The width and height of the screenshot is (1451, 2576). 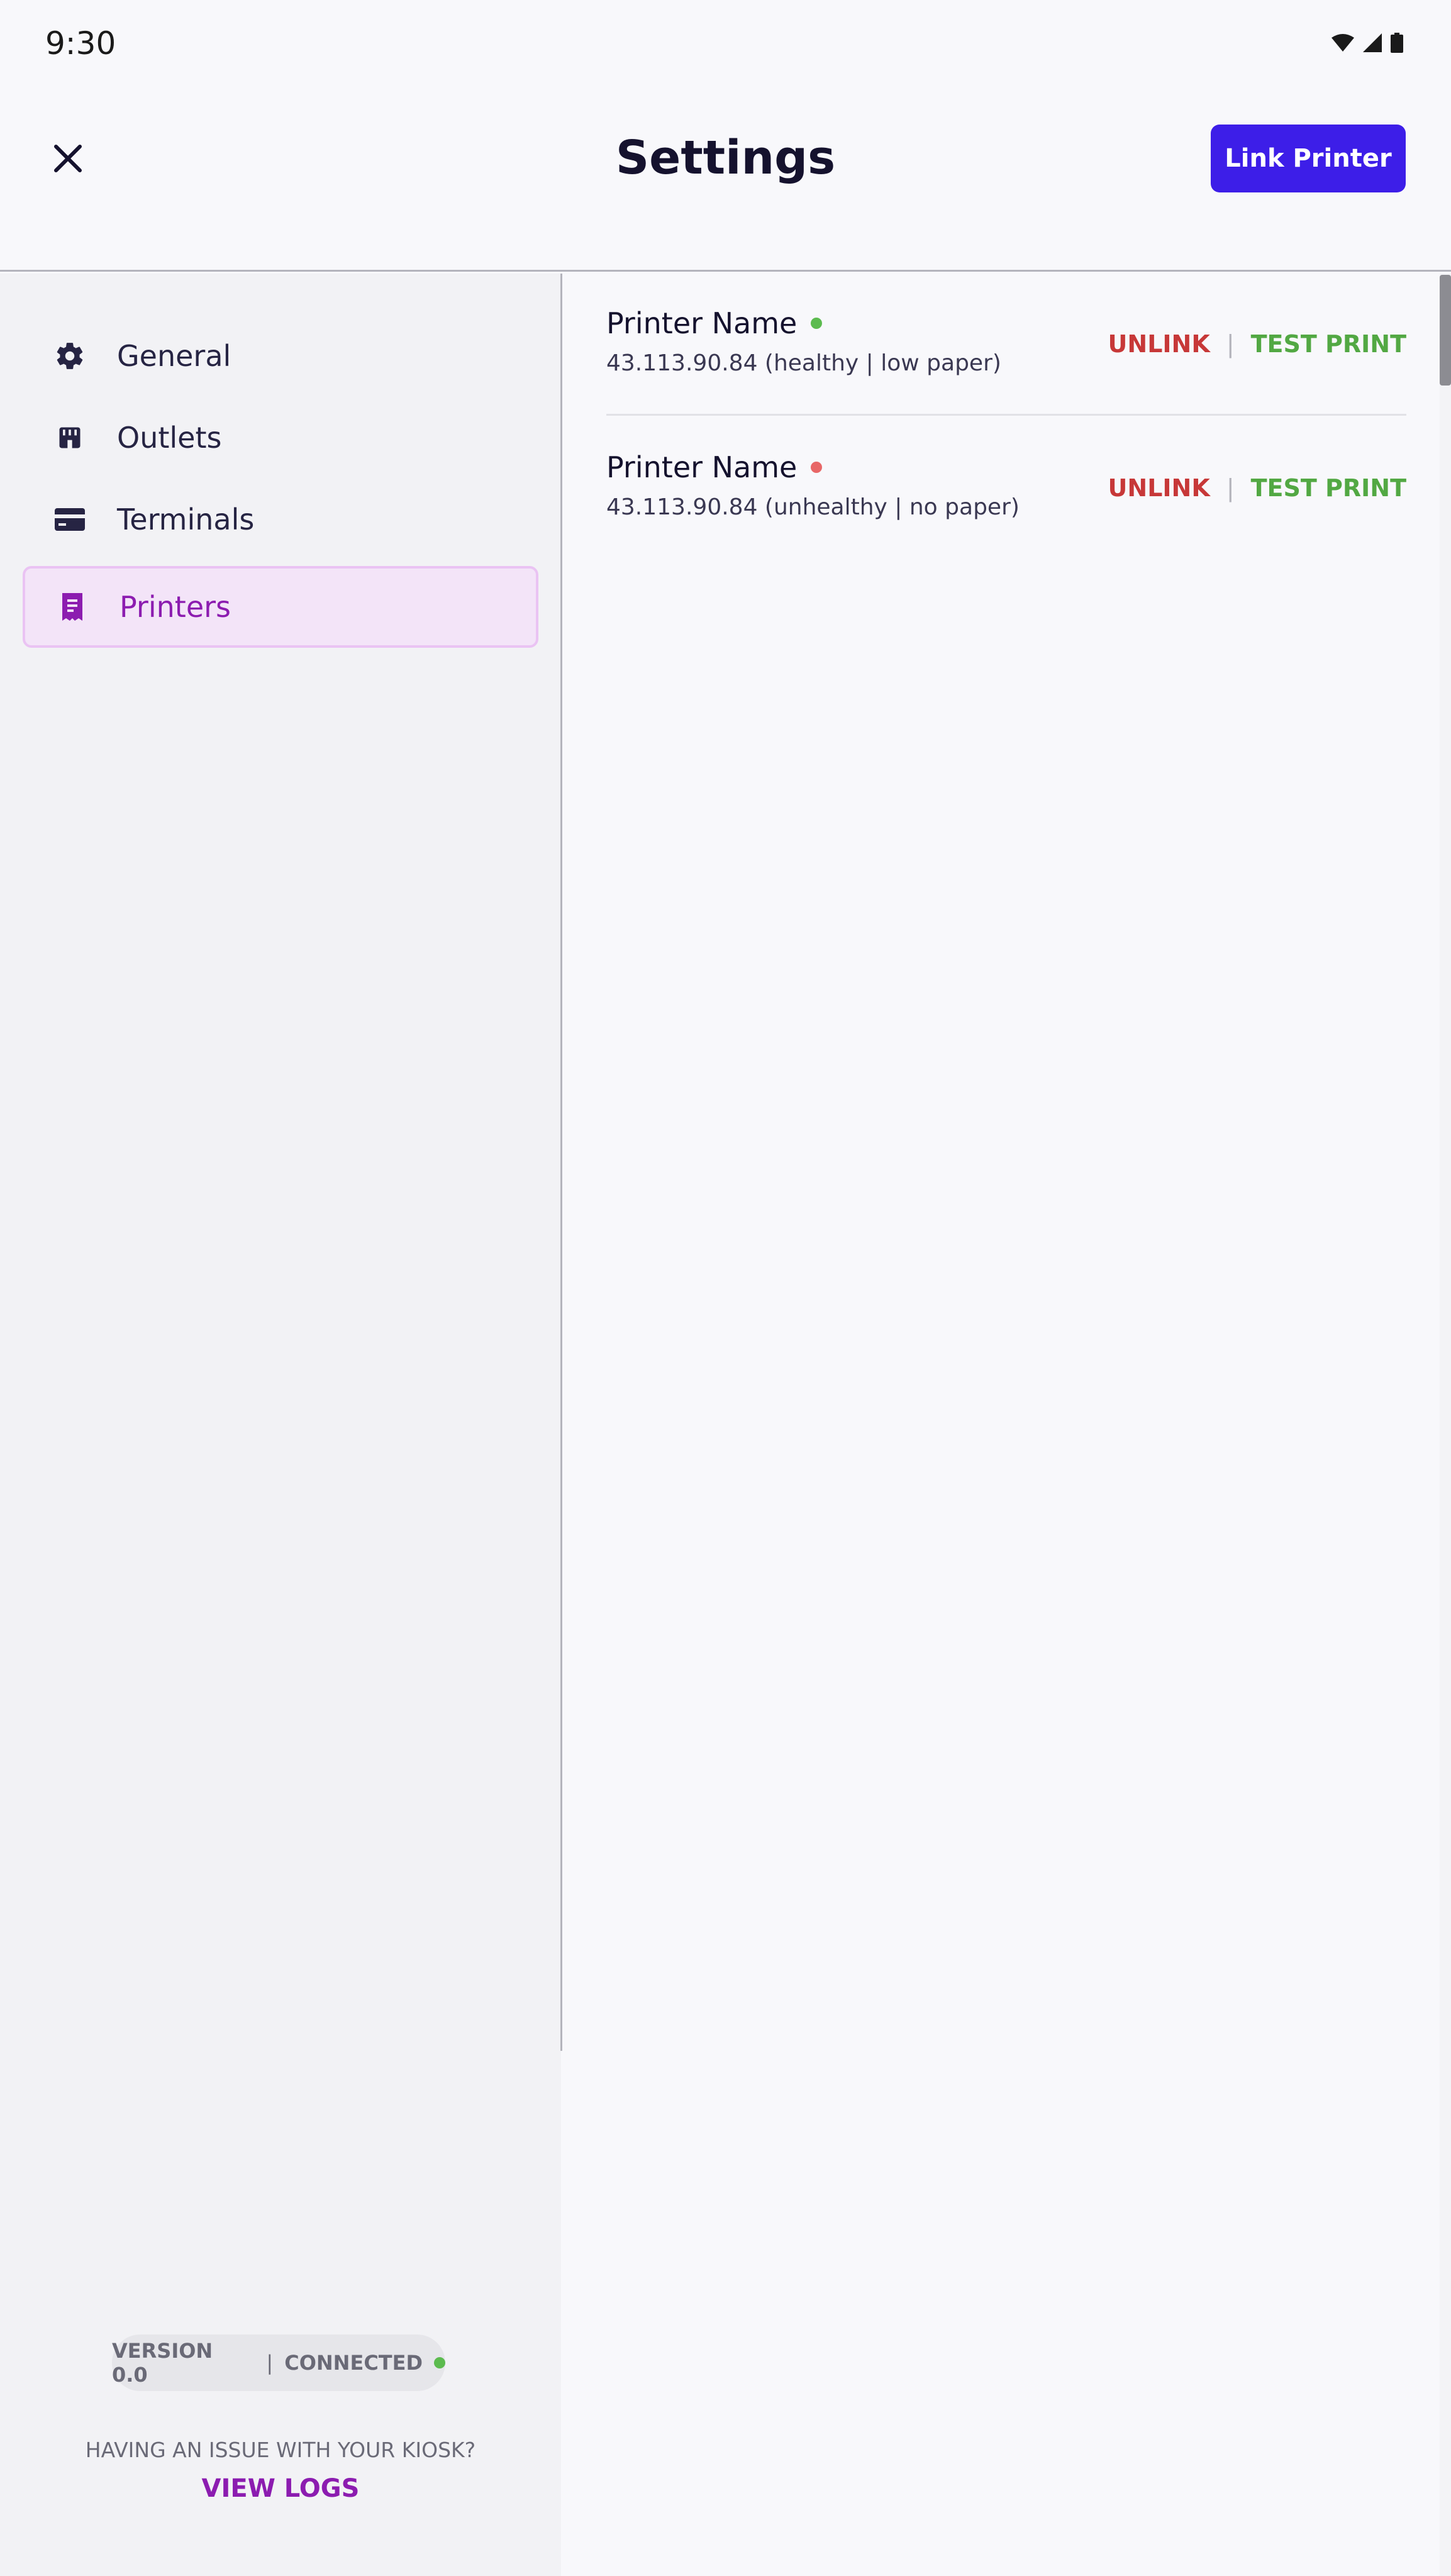 What do you see at coordinates (813, 507) in the screenshot?
I see `printer-meta: 43.113.90.84 (unhealthy | no paper)` at bounding box center [813, 507].